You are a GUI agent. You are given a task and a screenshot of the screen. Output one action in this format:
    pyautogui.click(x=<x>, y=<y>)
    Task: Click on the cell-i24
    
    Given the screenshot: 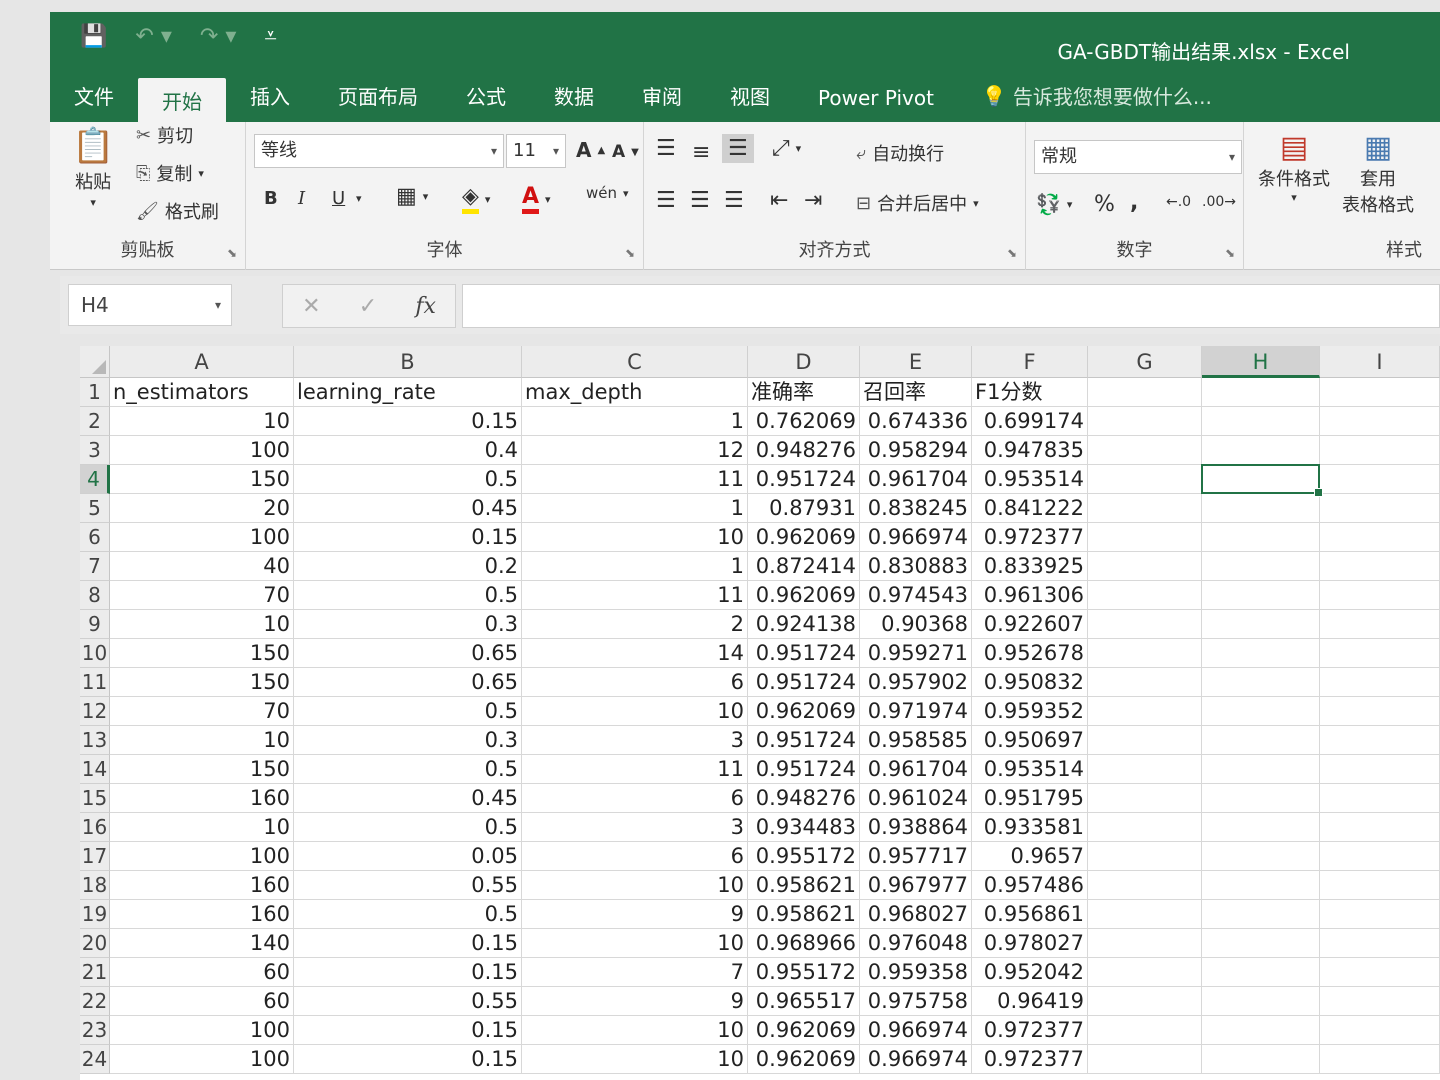 What is the action you would take?
    pyautogui.click(x=1380, y=1059)
    